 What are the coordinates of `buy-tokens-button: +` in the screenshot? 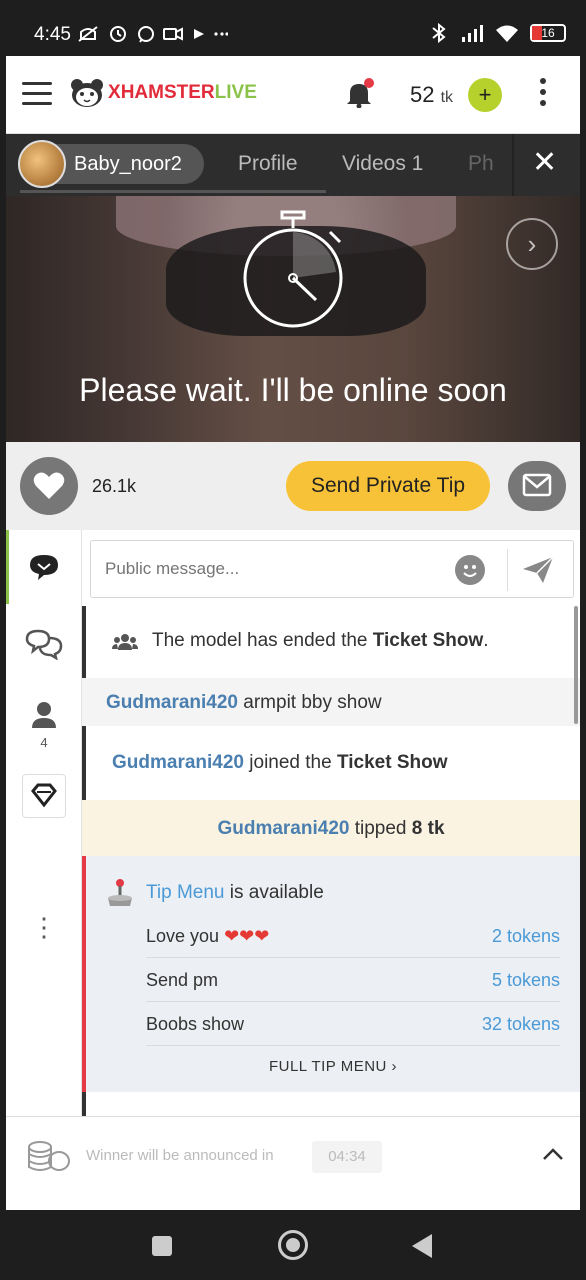 It's located at (485, 95).